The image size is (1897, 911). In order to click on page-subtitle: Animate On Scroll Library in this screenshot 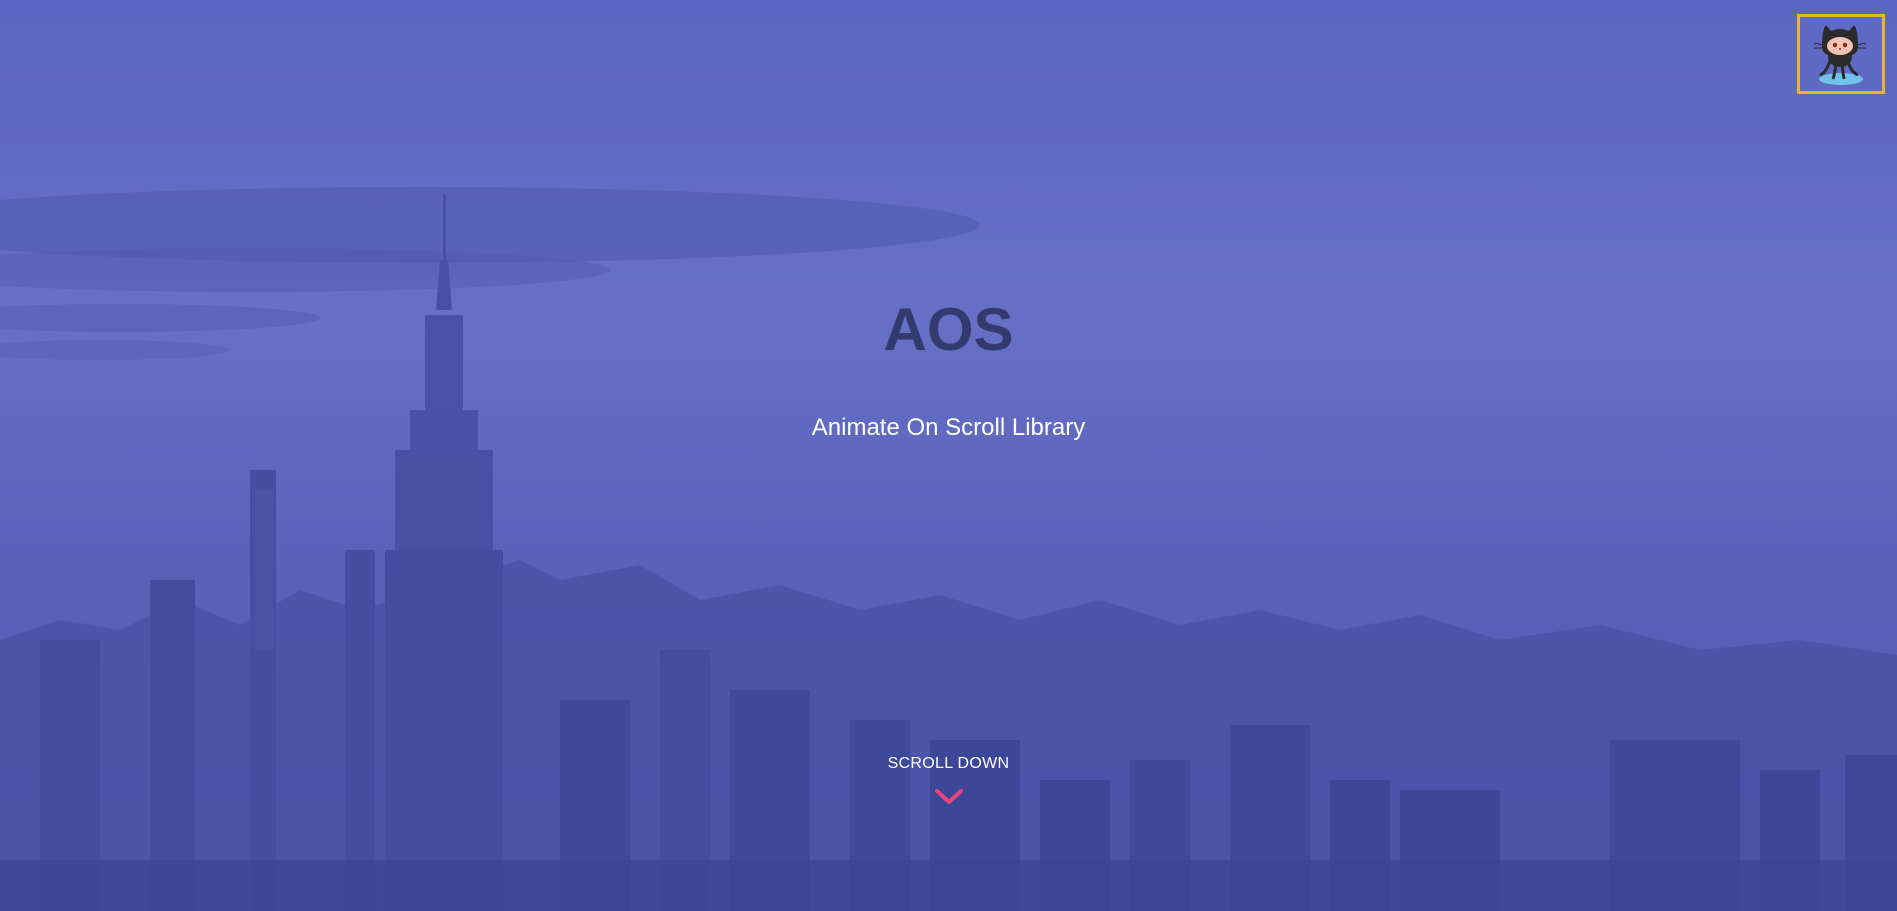, I will do `click(948, 427)`.